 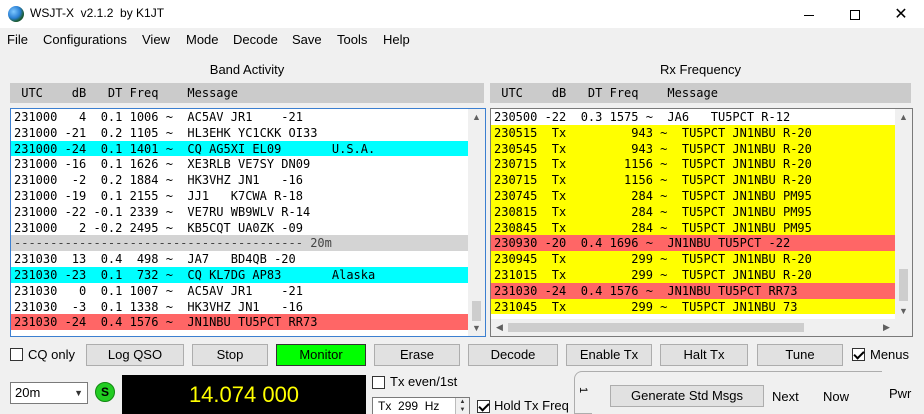 What do you see at coordinates (51, 354) in the screenshot?
I see `cq-only-label: CQ only` at bounding box center [51, 354].